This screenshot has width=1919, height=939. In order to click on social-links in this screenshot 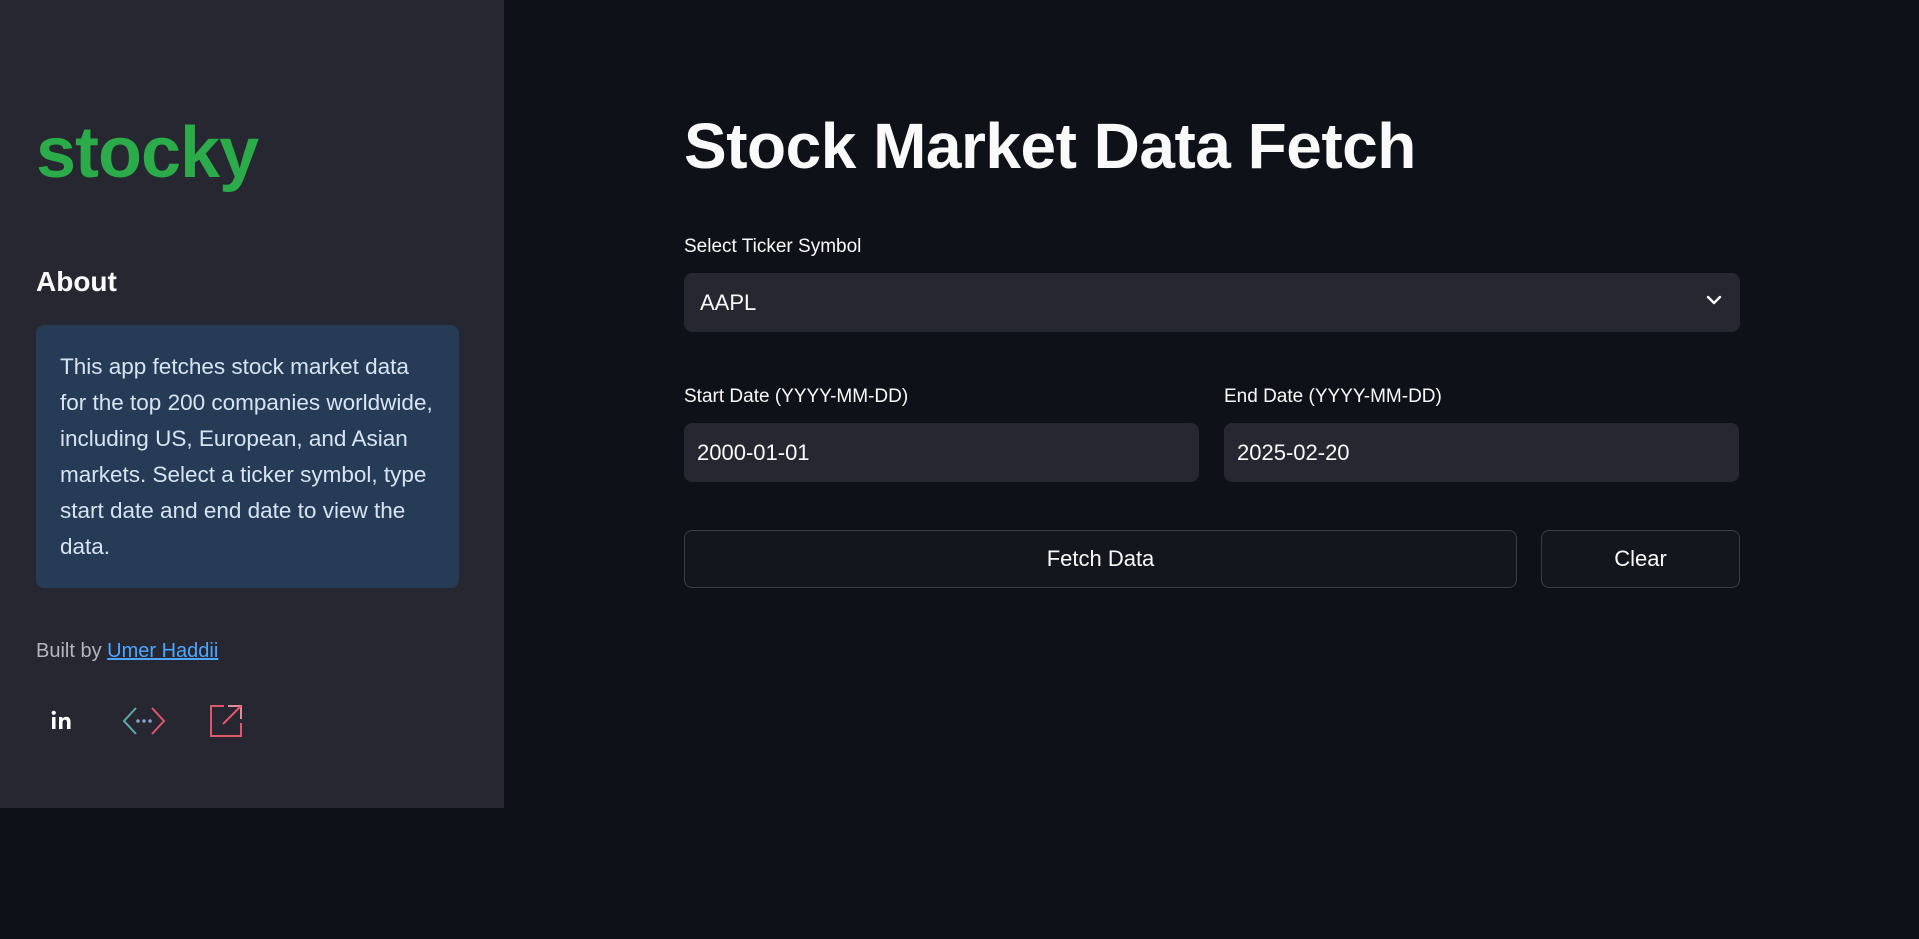, I will do `click(159, 721)`.